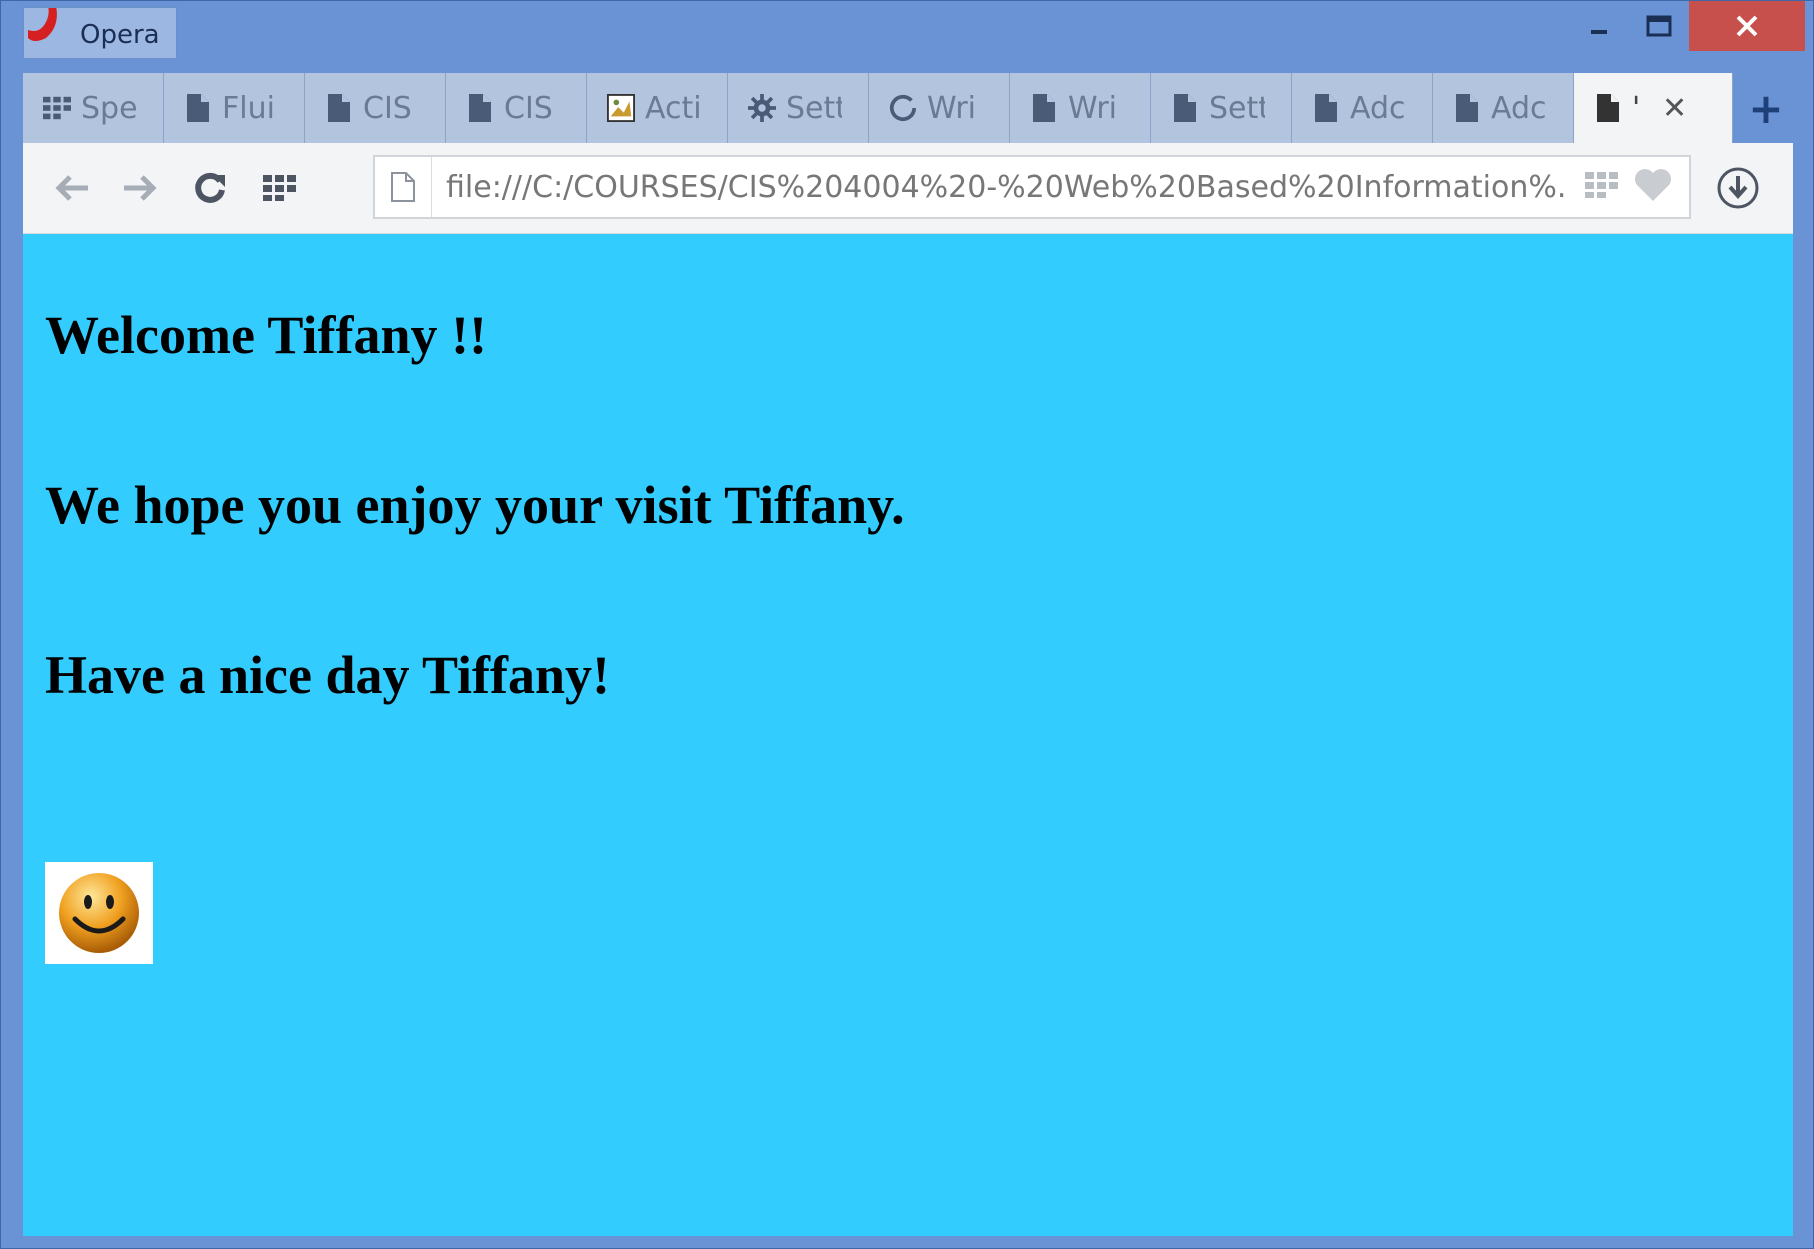 The image size is (1814, 1249). I want to click on tab-fluid: Flui, so click(234, 108).